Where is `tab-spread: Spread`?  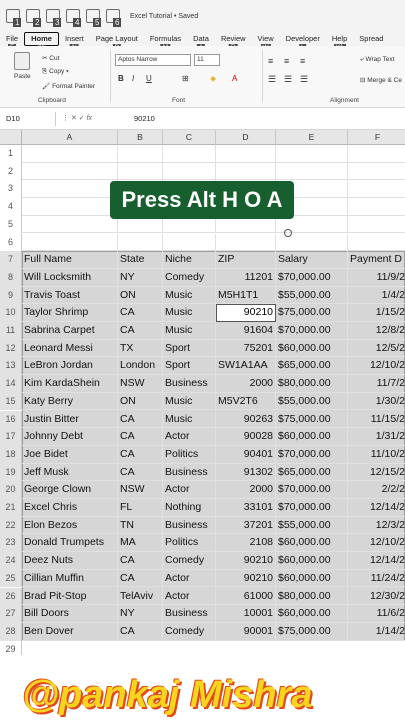 tab-spread: Spread is located at coordinates (371, 39).